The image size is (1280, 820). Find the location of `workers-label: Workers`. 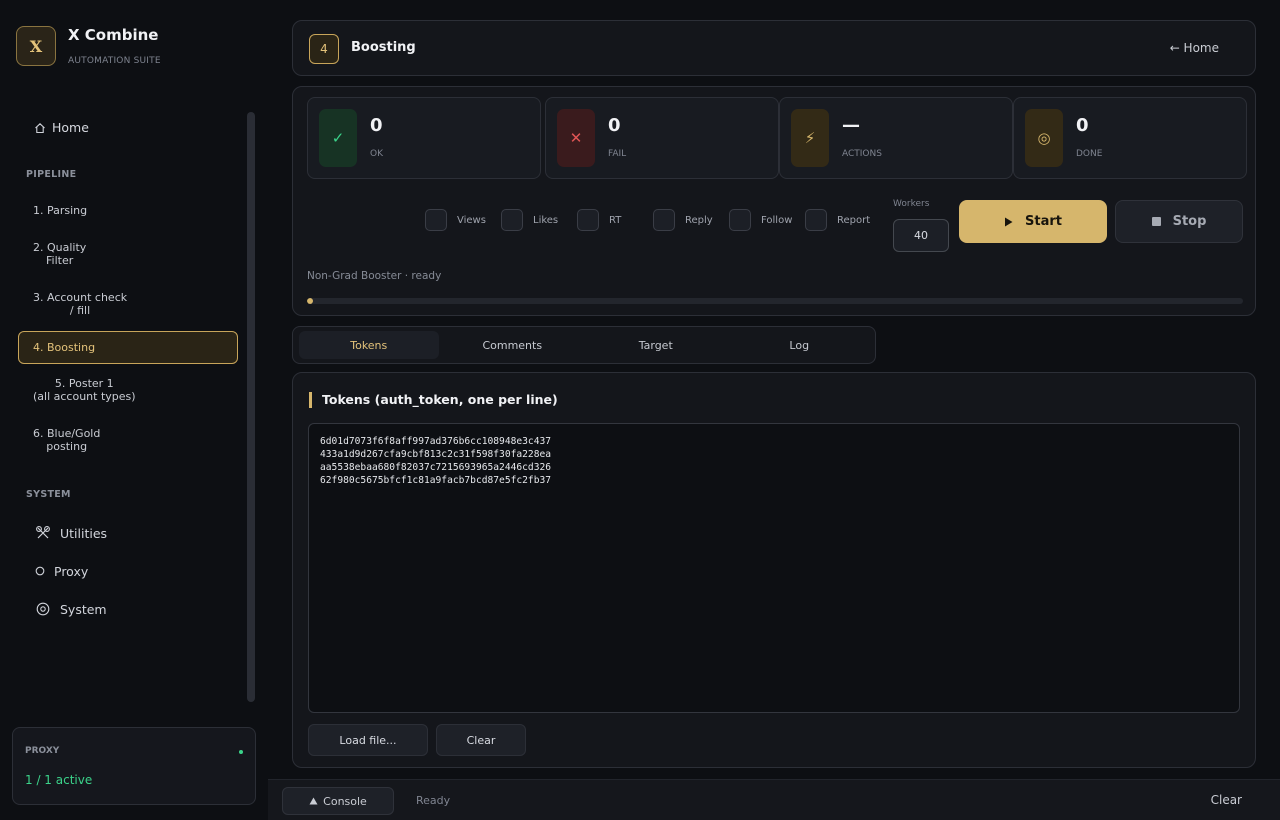

workers-label: Workers is located at coordinates (911, 204).